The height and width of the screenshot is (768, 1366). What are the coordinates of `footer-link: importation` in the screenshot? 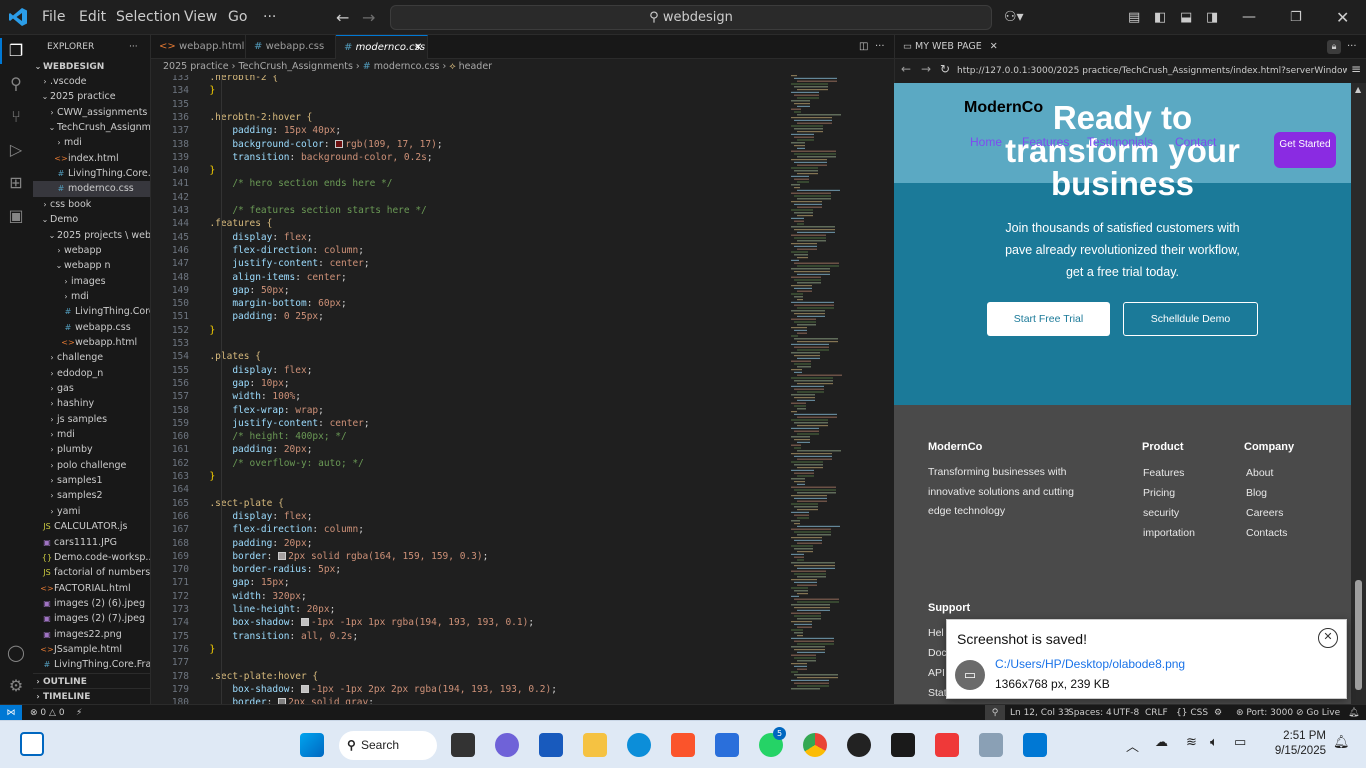 It's located at (1169, 533).